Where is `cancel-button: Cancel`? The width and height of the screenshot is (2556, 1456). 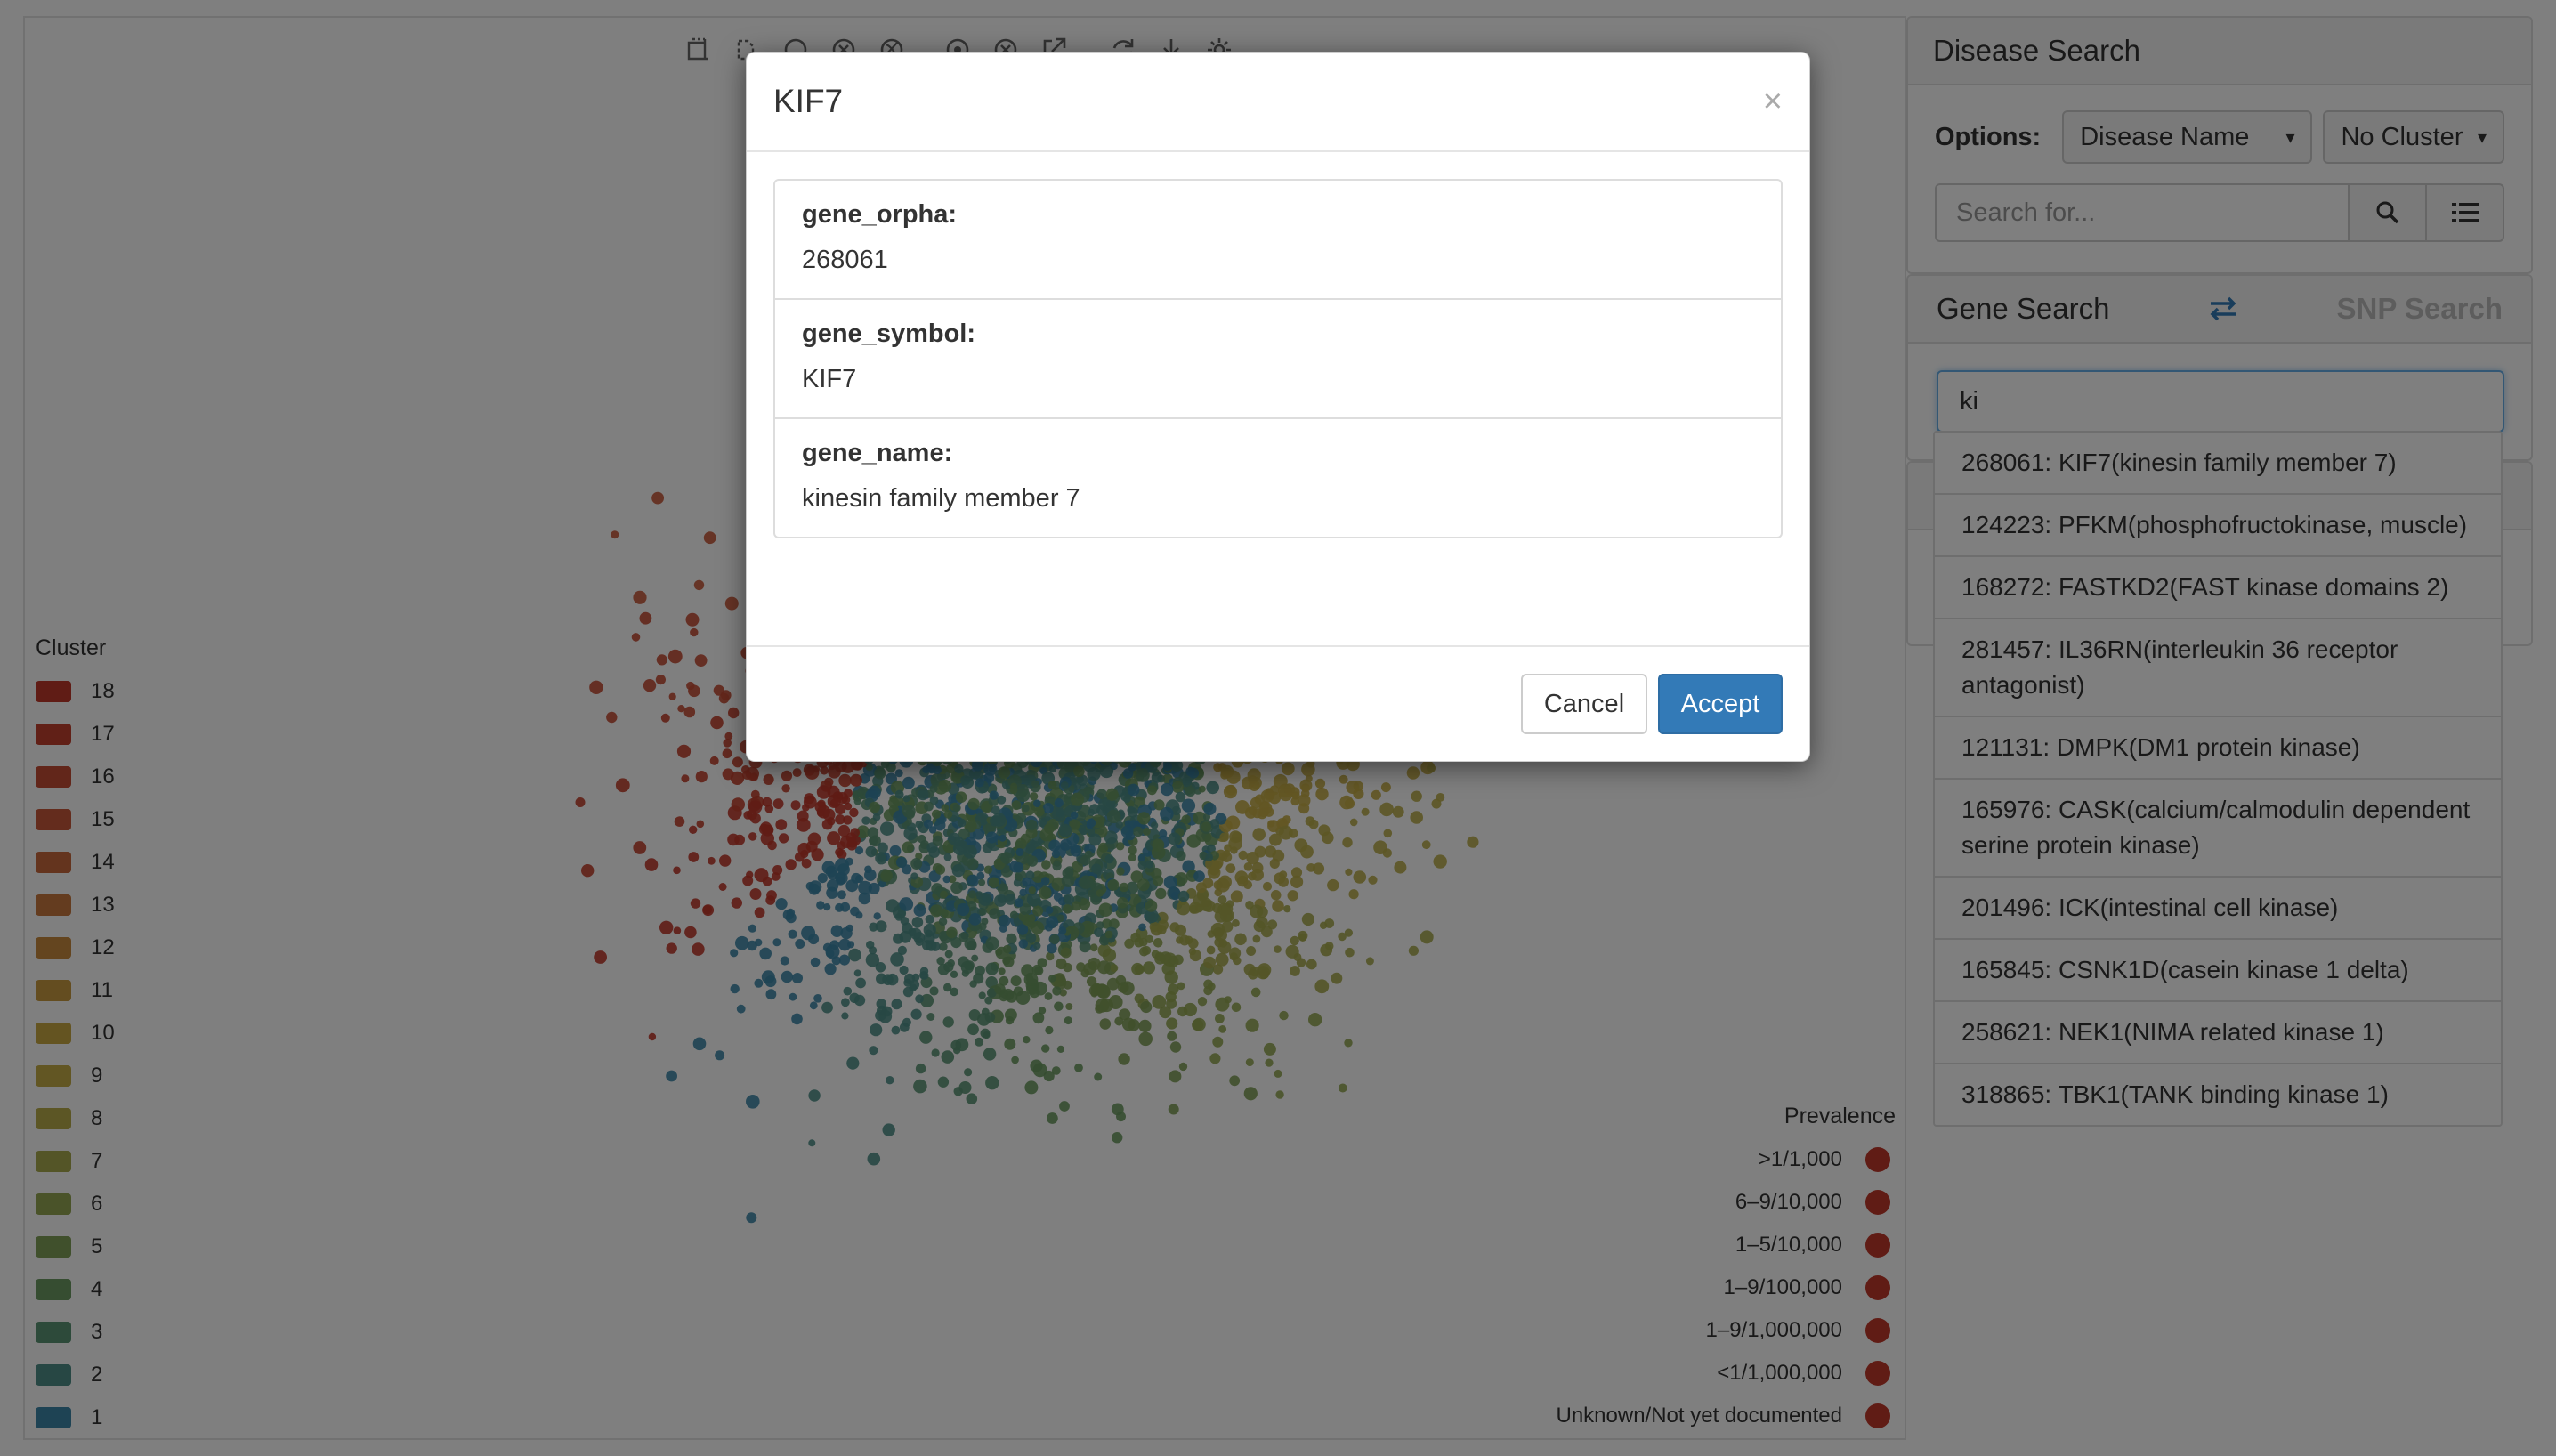 cancel-button: Cancel is located at coordinates (1584, 704).